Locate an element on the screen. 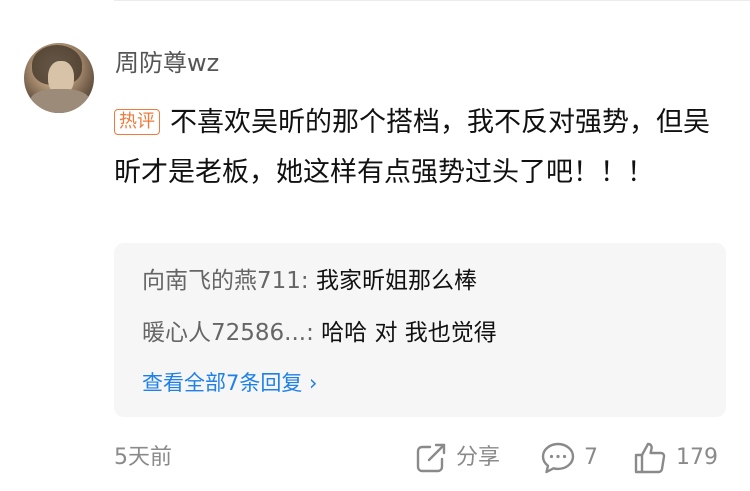 The height and width of the screenshot is (491, 750). reply-item: 暖心人72586...: 哈哈 对 我也觉得 is located at coordinates (319, 333).